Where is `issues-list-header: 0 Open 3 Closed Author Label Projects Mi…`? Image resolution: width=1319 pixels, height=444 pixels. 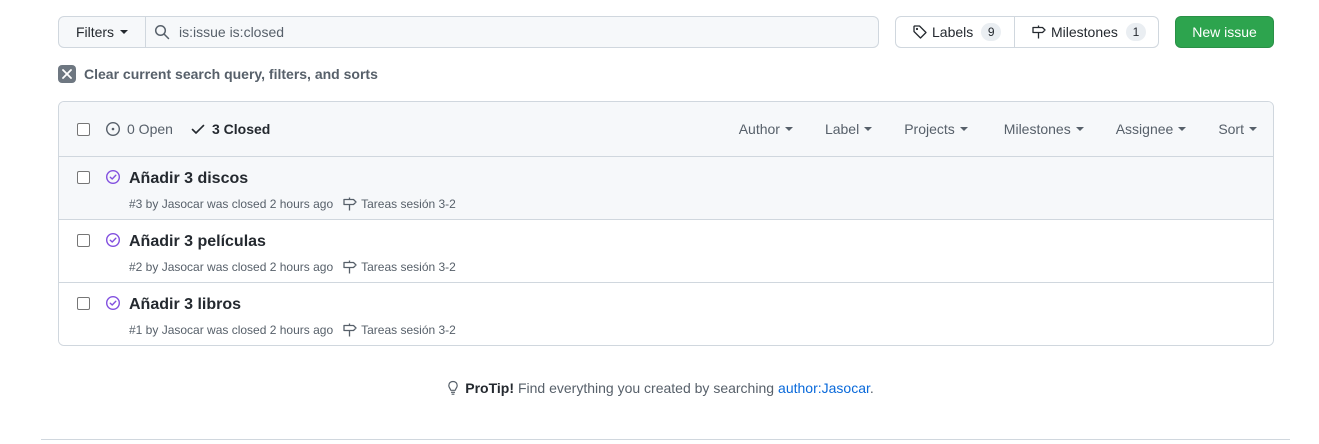
issues-list-header: 0 Open 3 Closed Author Label Projects Mi… is located at coordinates (666, 129).